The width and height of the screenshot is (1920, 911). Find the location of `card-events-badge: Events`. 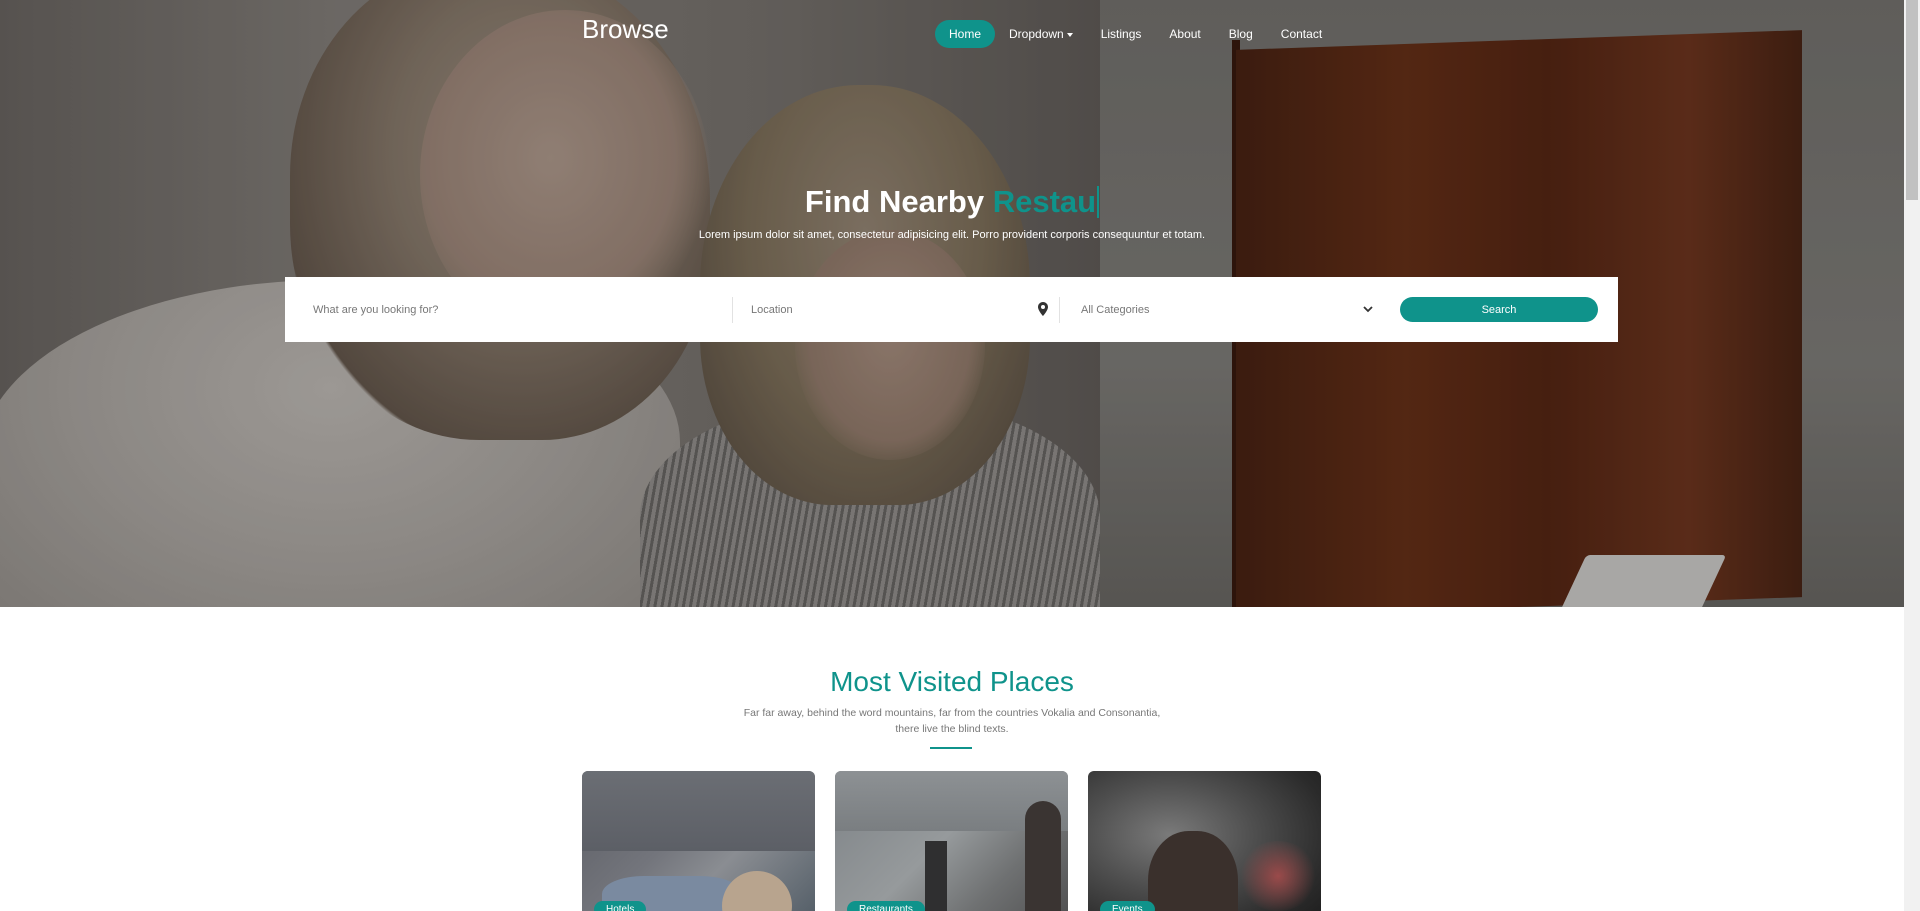

card-events-badge: Events is located at coordinates (1127, 906).